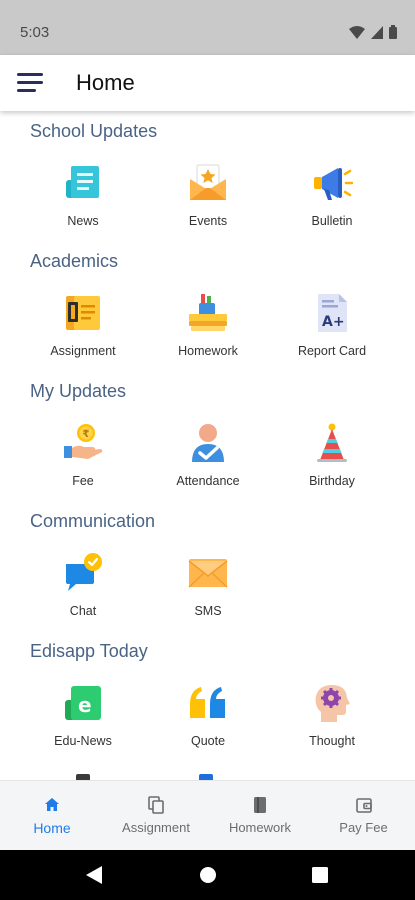  What do you see at coordinates (207, 27) in the screenshot?
I see `status-bar: 5:03` at bounding box center [207, 27].